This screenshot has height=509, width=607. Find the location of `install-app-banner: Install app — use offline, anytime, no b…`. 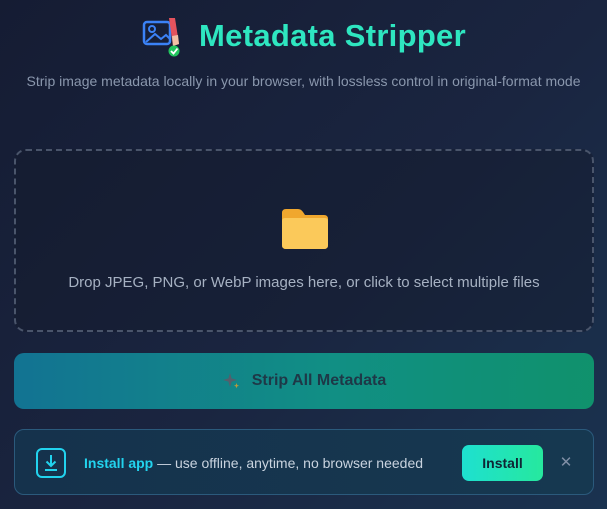

install-app-banner: Install app — use offline, anytime, no b… is located at coordinates (304, 462).